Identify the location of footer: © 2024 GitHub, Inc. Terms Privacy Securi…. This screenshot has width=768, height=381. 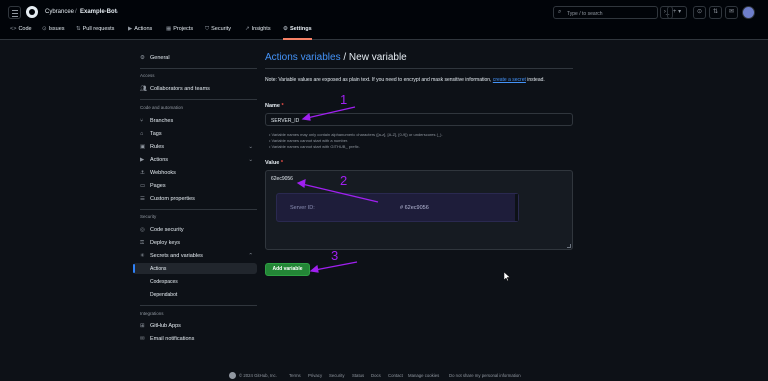
(384, 376).